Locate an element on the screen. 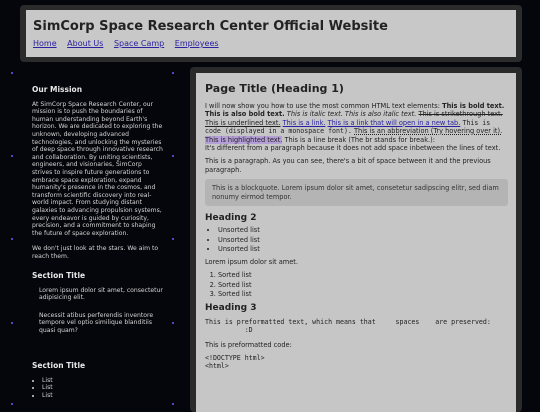 The image size is (540, 412). sorted-list: Sorted list Sorted list Sorted list is located at coordinates (356, 284).